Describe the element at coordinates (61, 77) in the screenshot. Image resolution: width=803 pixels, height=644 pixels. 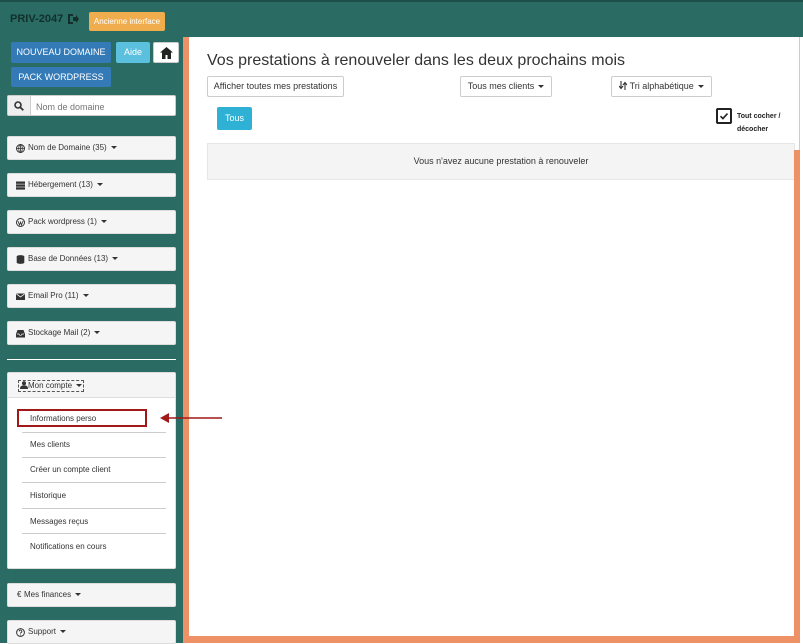
I see `wordpress-pack-button: PACK WORDPRESS` at that location.